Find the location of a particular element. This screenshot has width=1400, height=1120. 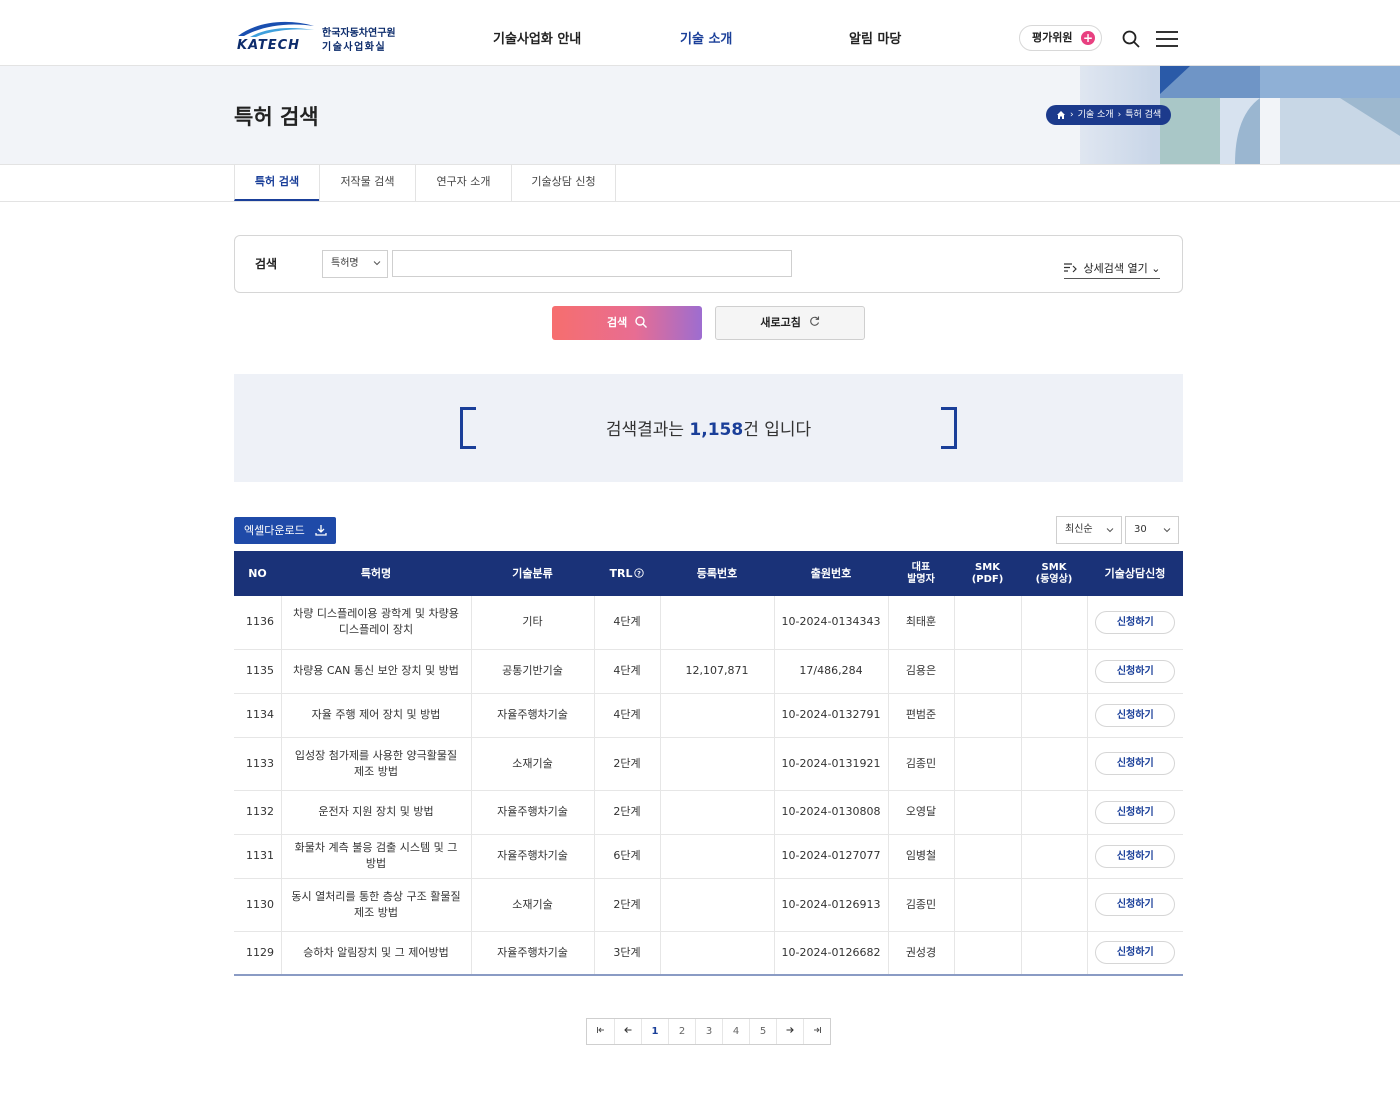

col-header-trl: TRL? is located at coordinates (627, 573).